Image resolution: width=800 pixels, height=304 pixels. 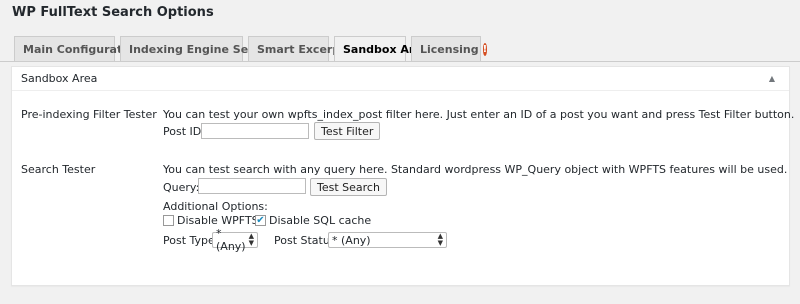 I want to click on additional-options-label: Additional Options:, so click(x=215, y=206).